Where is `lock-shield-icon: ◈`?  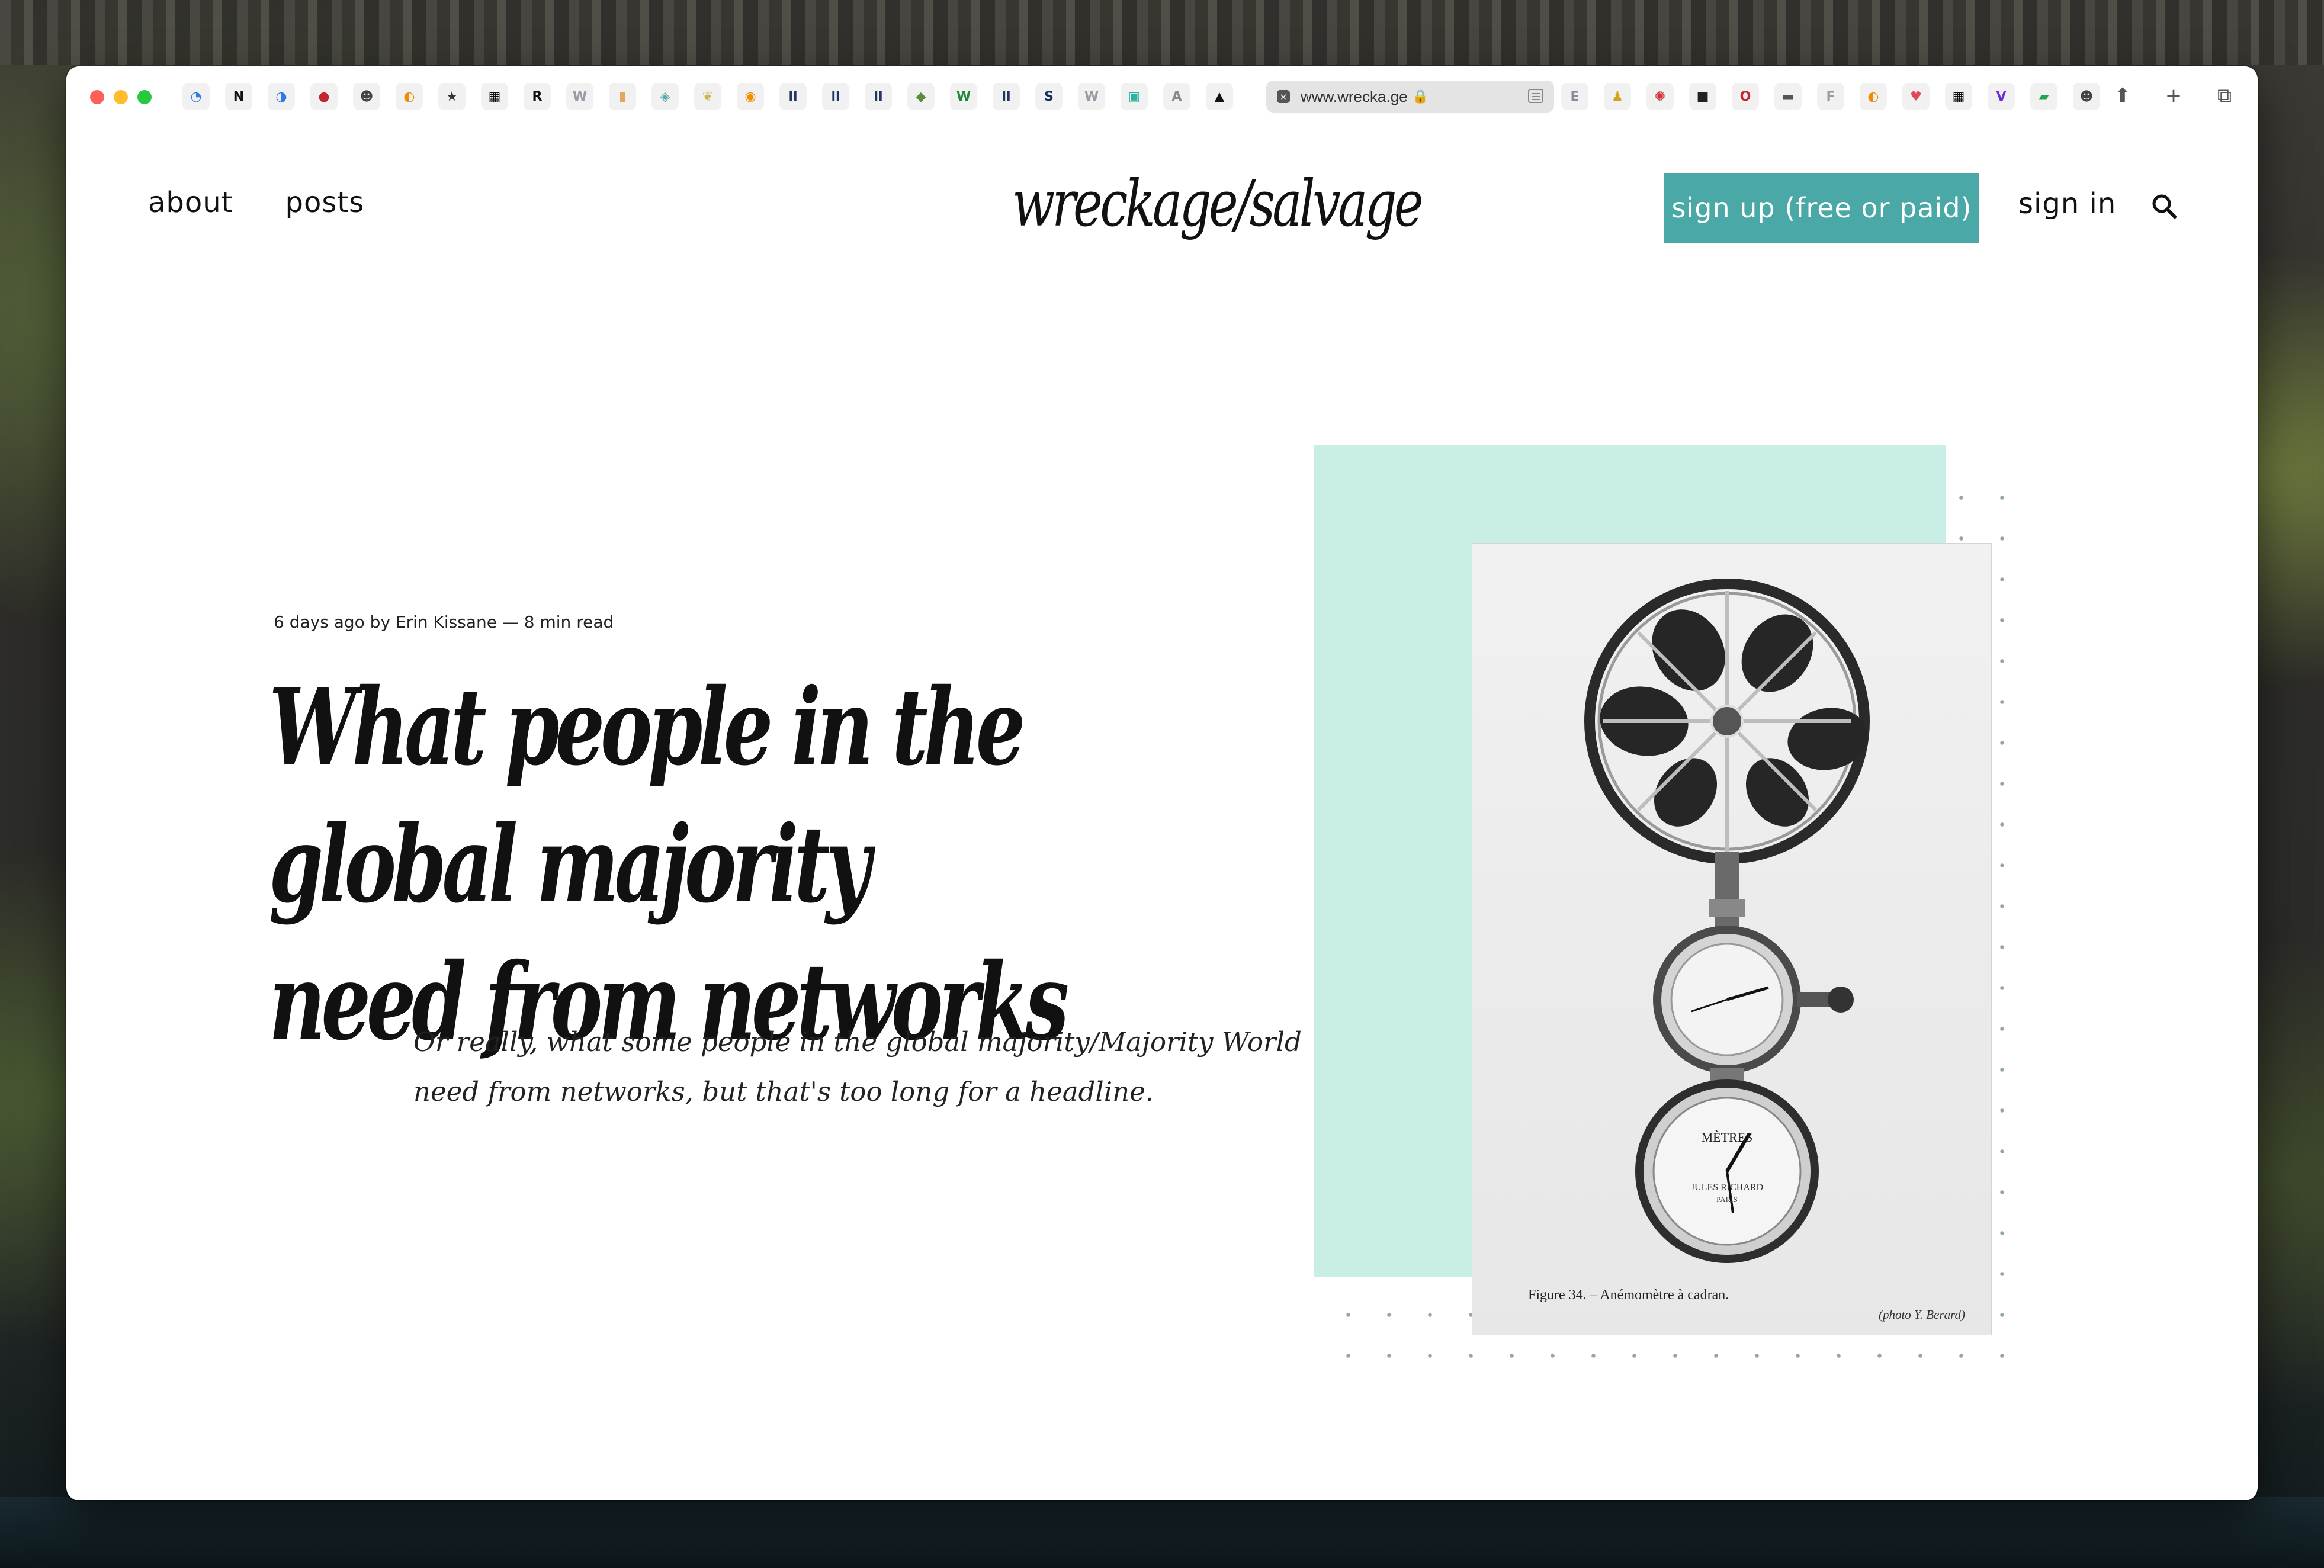
lock-shield-icon: ◈ is located at coordinates (665, 96).